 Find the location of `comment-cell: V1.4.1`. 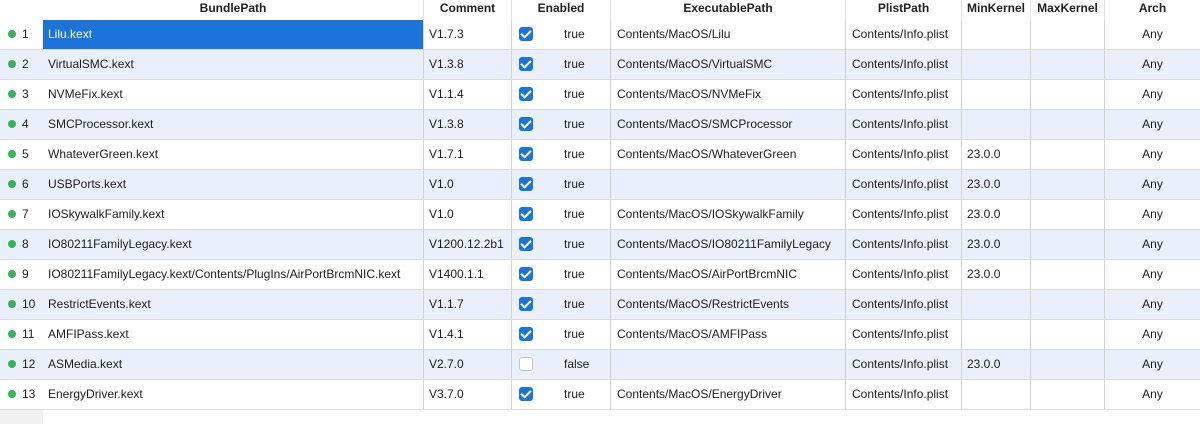

comment-cell: V1.4.1 is located at coordinates (468, 334).